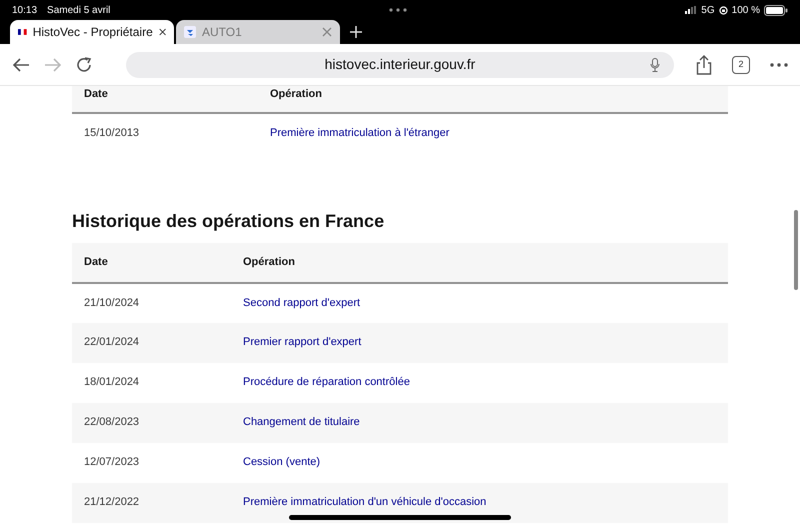  What do you see at coordinates (151, 302) in the screenshot?
I see `date-cell: 21/10/2024` at bounding box center [151, 302].